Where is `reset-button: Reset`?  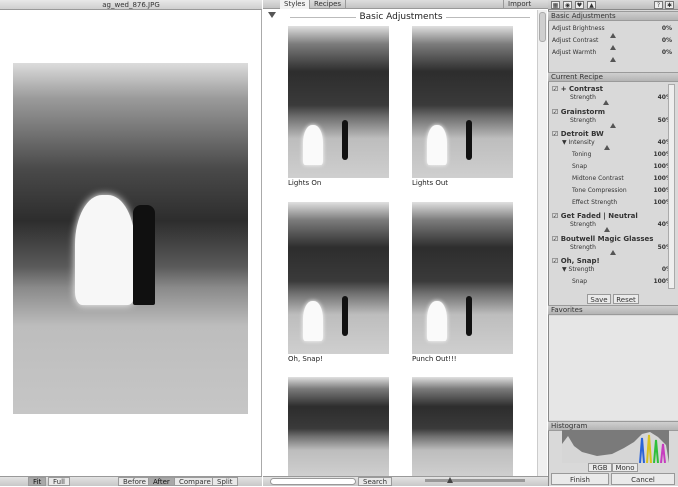 reset-button: Reset is located at coordinates (626, 299).